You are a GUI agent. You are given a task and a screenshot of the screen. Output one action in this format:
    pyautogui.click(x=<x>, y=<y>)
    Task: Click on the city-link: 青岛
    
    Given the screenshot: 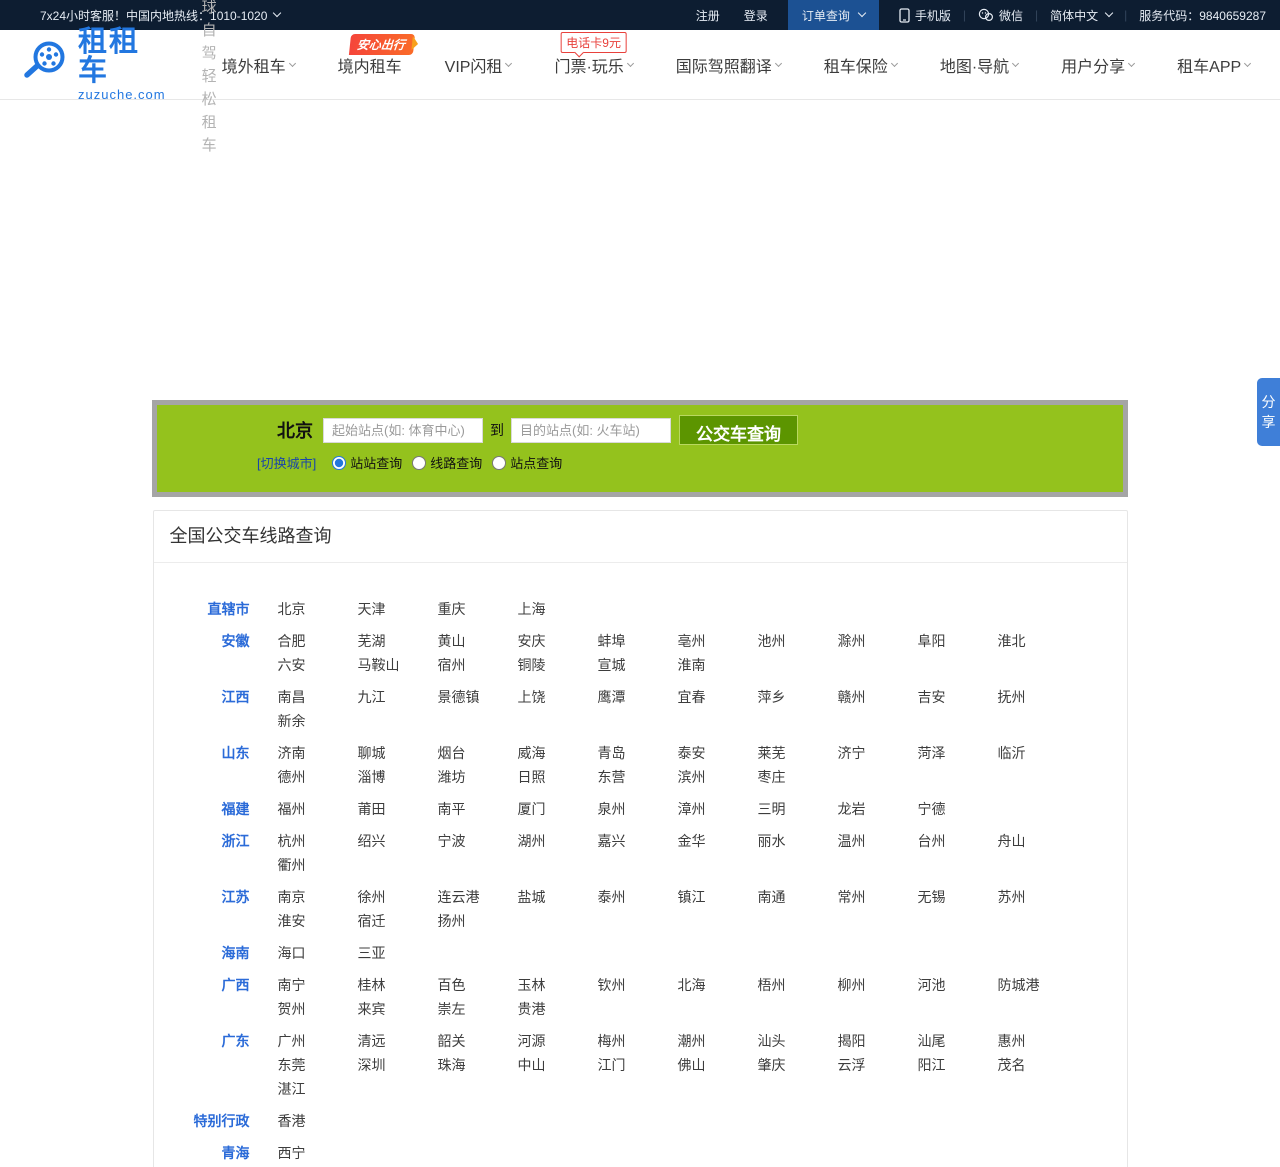 What is the action you would take?
    pyautogui.click(x=638, y=753)
    